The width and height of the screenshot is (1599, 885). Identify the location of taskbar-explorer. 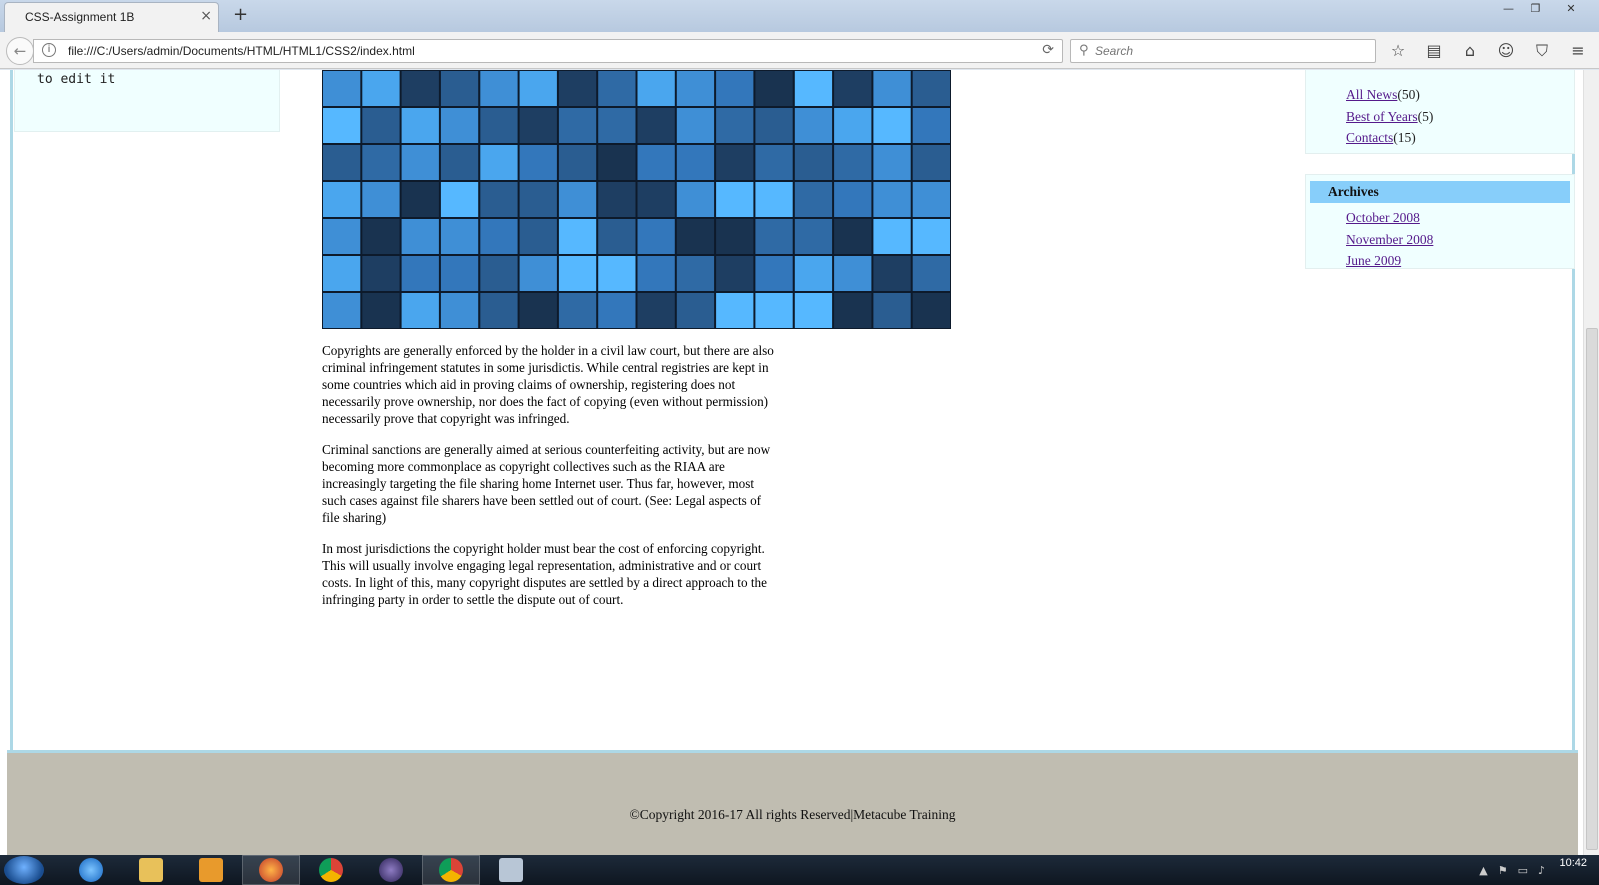
(151, 870).